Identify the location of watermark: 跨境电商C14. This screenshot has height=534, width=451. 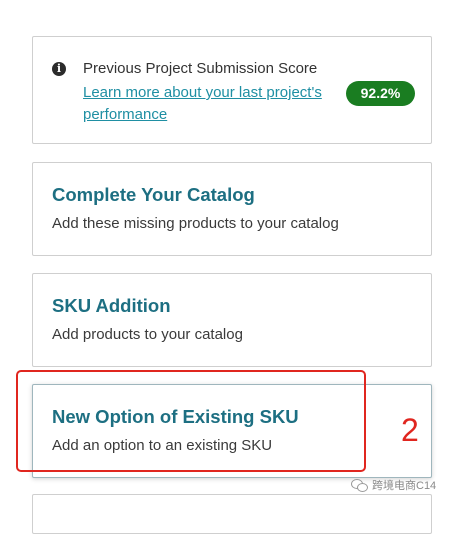
(393, 485).